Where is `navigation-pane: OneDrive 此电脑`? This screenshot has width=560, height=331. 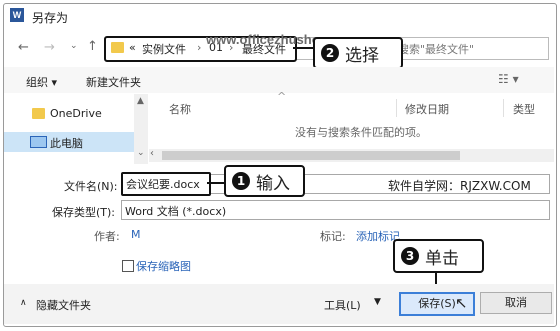
navigation-pane: OneDrive 此电脑 is located at coordinates (69, 129).